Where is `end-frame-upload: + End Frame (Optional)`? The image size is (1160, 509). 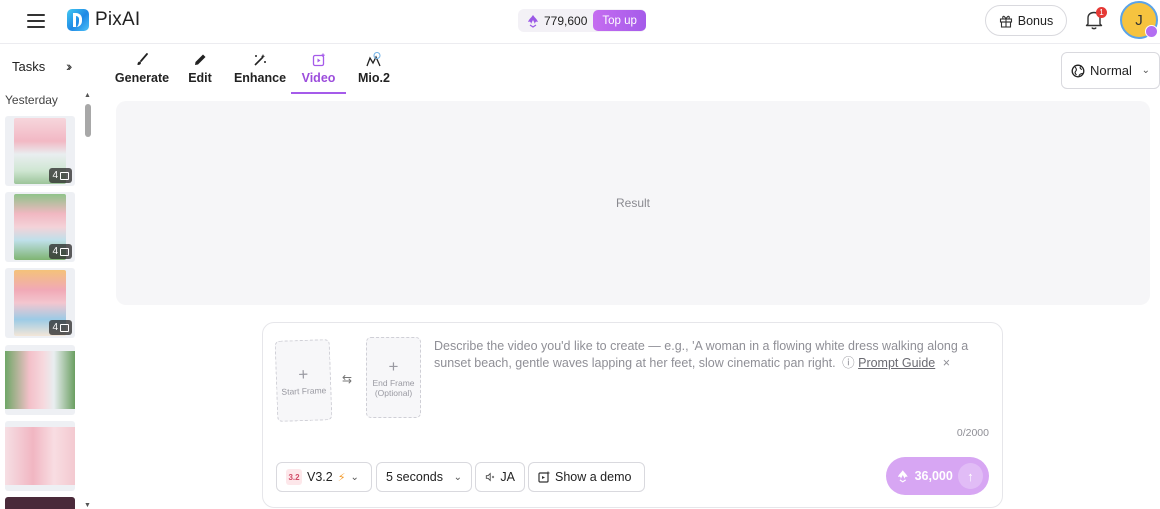
end-frame-upload: + End Frame (Optional) is located at coordinates (393, 377).